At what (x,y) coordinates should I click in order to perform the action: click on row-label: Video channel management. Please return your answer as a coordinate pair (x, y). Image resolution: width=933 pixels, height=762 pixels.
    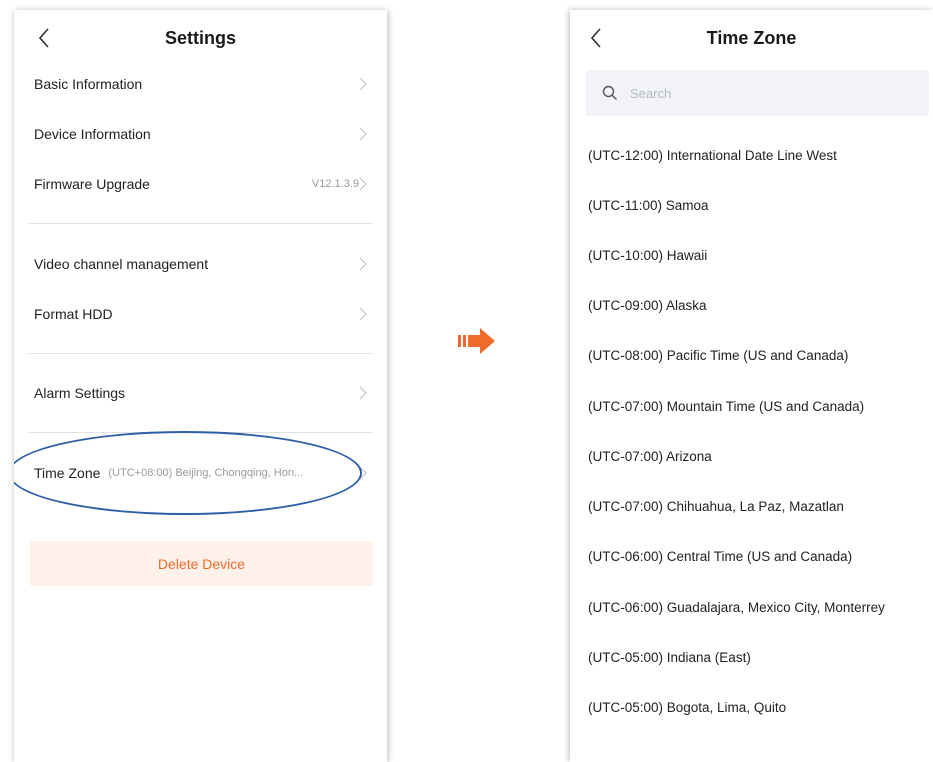
    Looking at the image, I should click on (121, 264).